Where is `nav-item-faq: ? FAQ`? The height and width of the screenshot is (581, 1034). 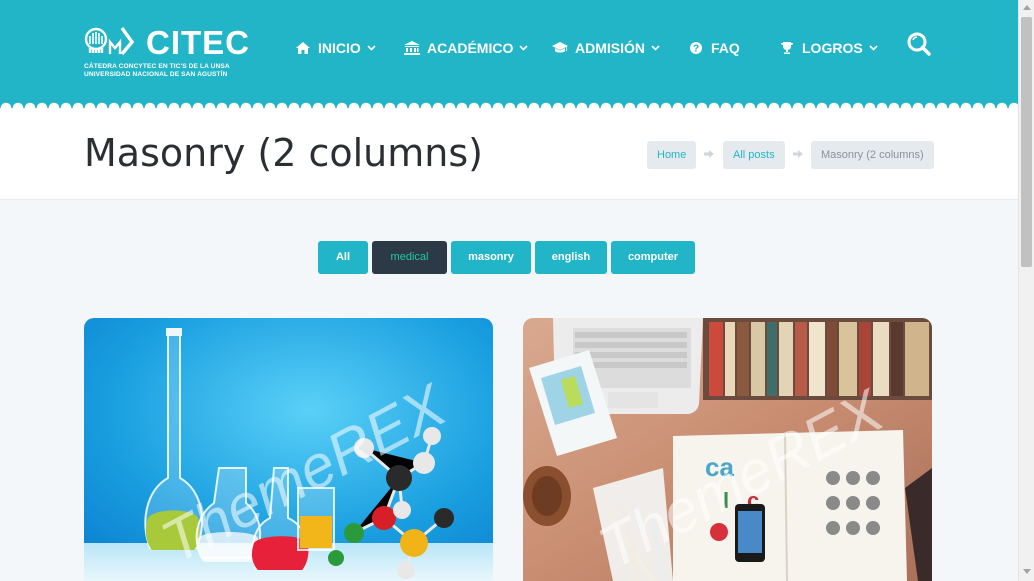
nav-item-faq: ? FAQ is located at coordinates (714, 48).